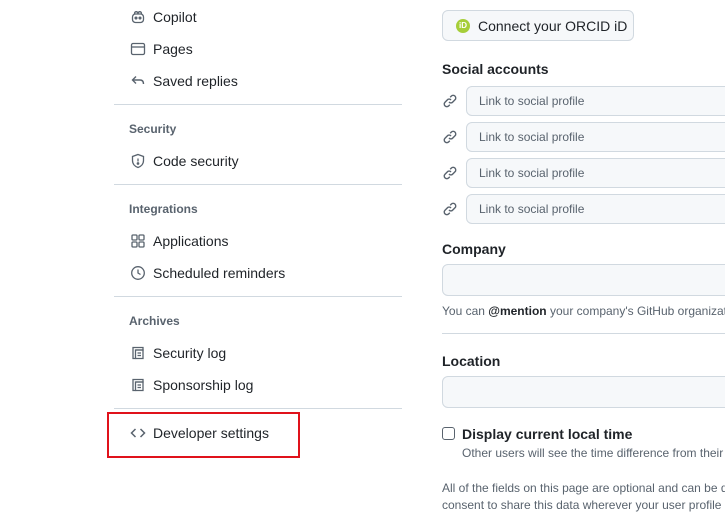  What do you see at coordinates (153, 129) in the screenshot?
I see `section-title-security: Security` at bounding box center [153, 129].